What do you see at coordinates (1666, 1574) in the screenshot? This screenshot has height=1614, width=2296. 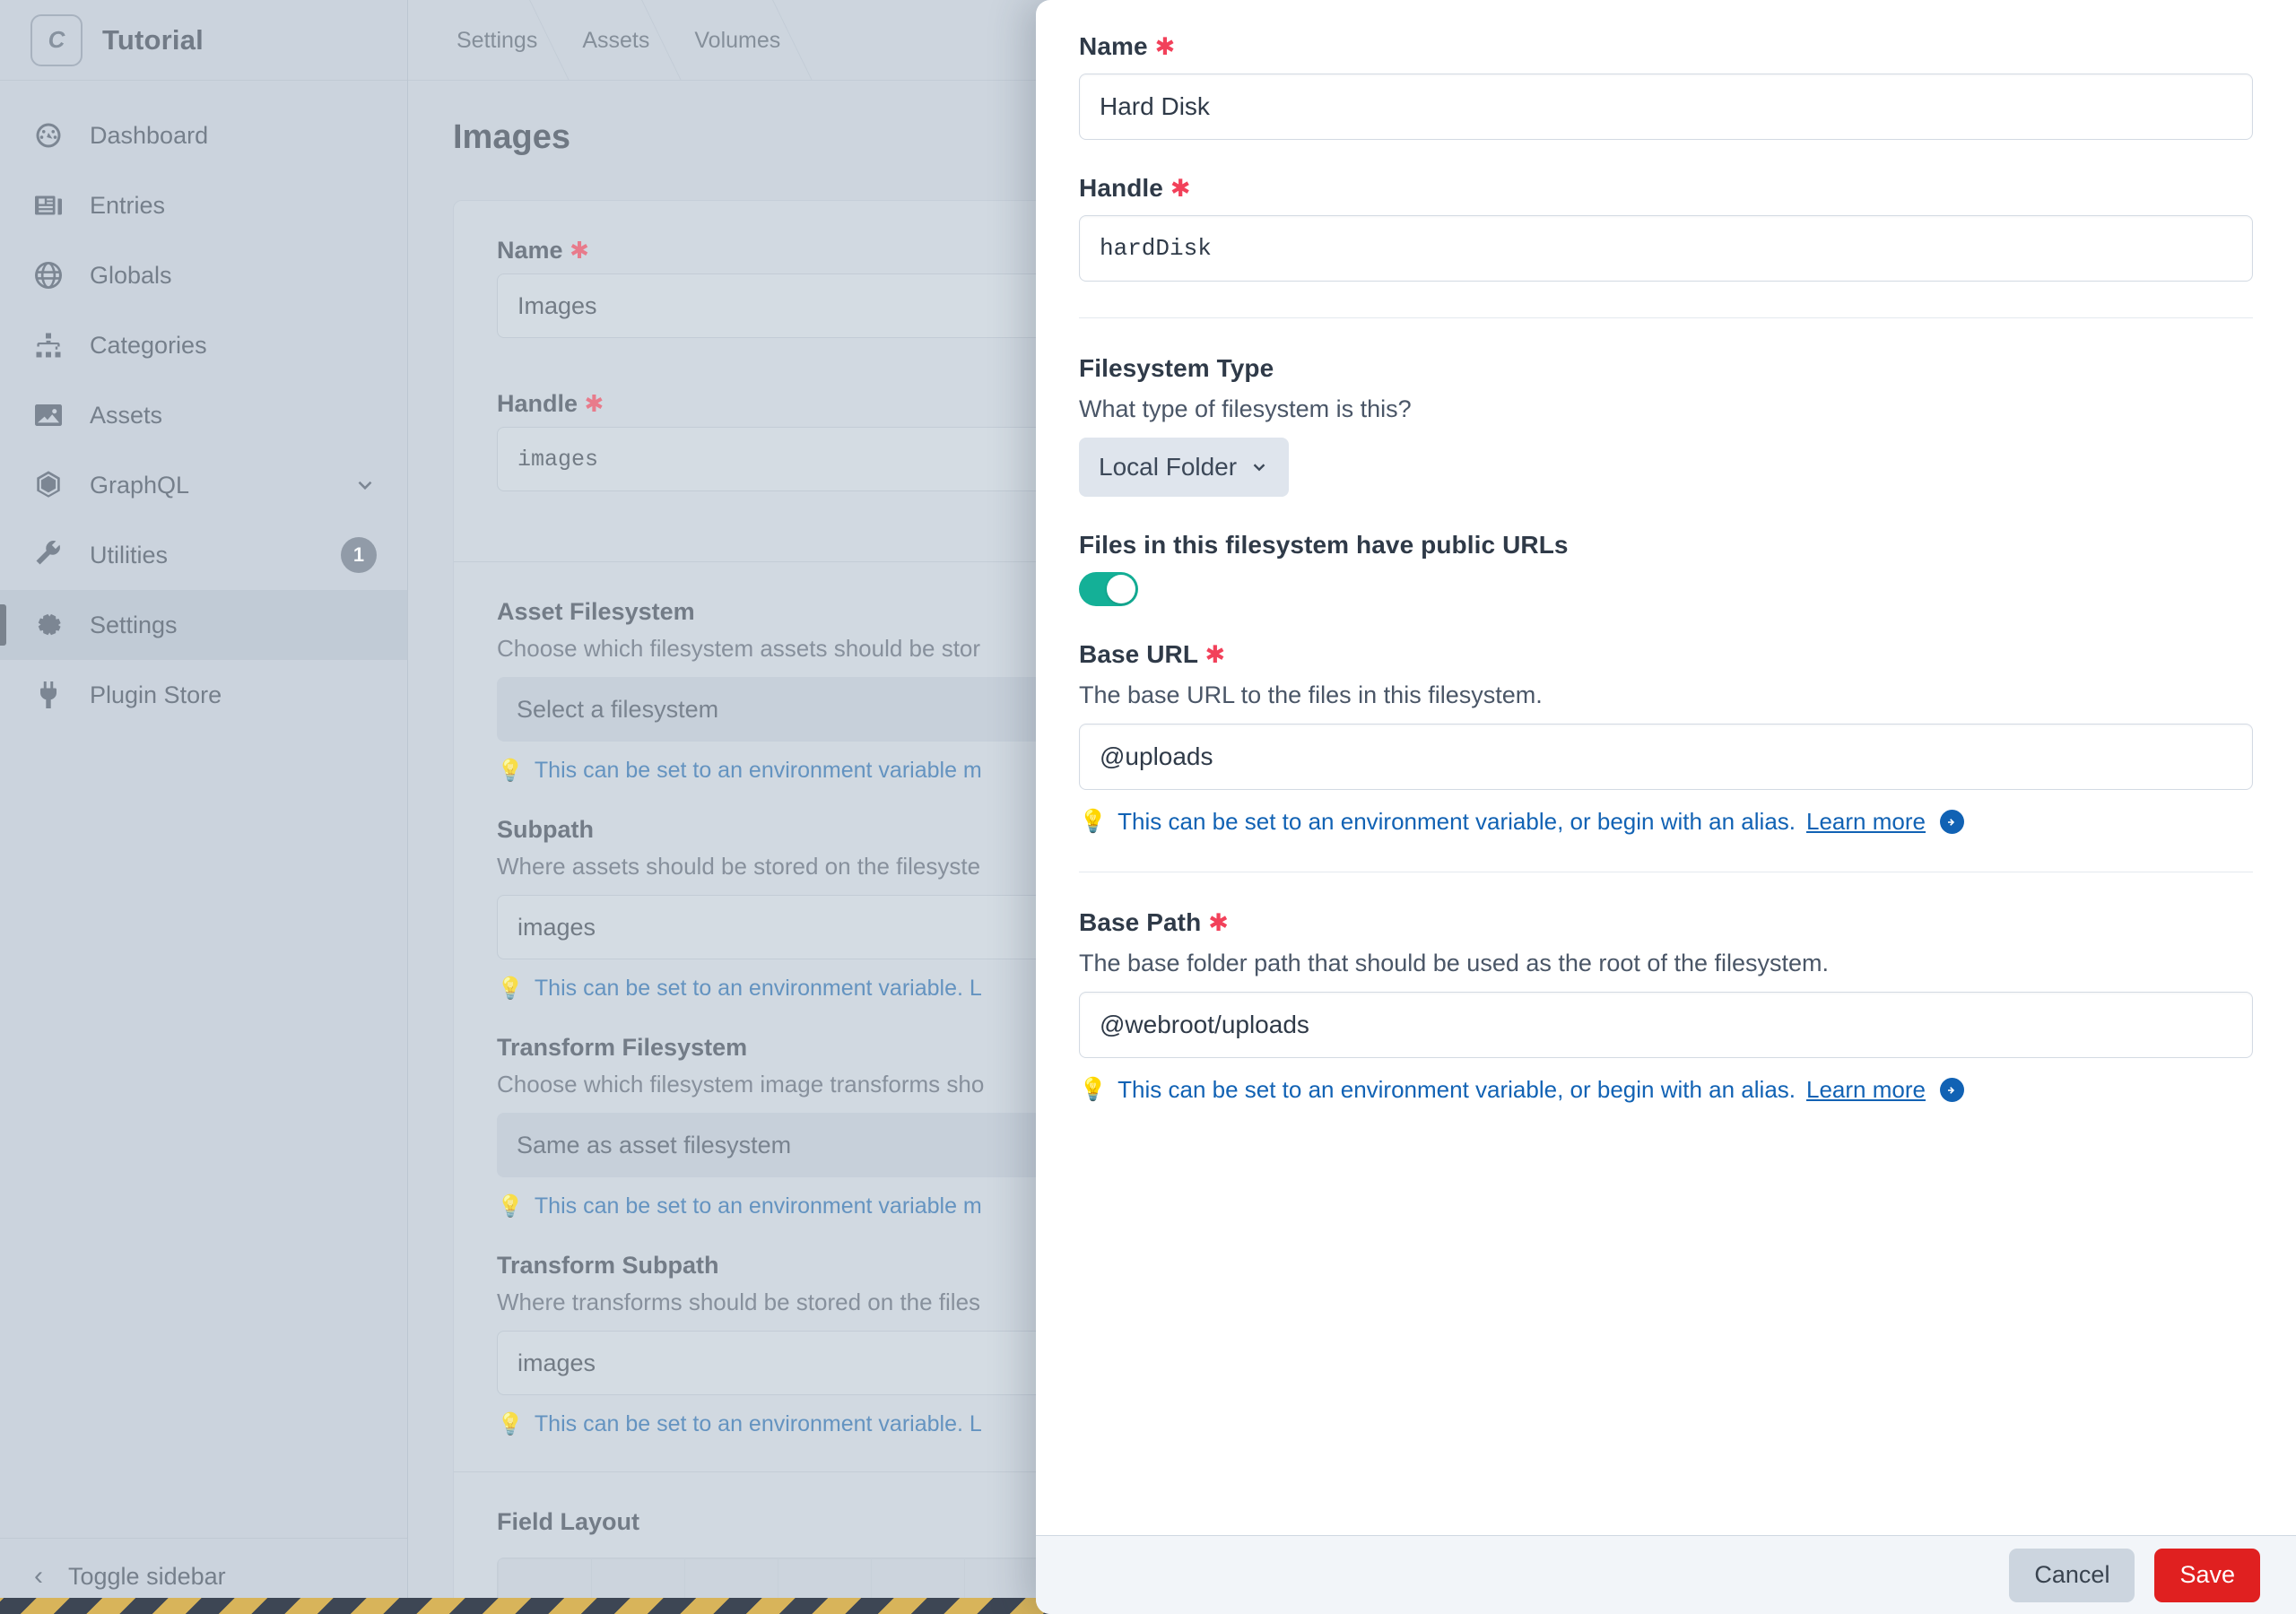 I see `slideout-footer: Cancel Save` at bounding box center [1666, 1574].